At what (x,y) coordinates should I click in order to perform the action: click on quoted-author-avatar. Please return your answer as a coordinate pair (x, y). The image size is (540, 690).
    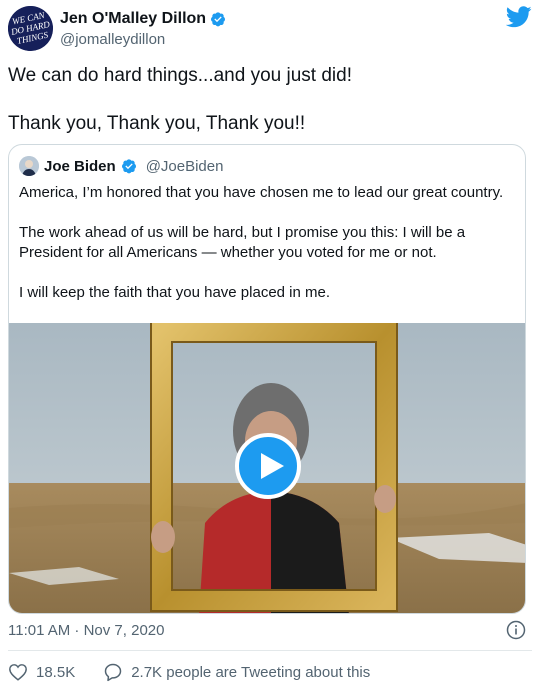
    Looking at the image, I should click on (29, 166).